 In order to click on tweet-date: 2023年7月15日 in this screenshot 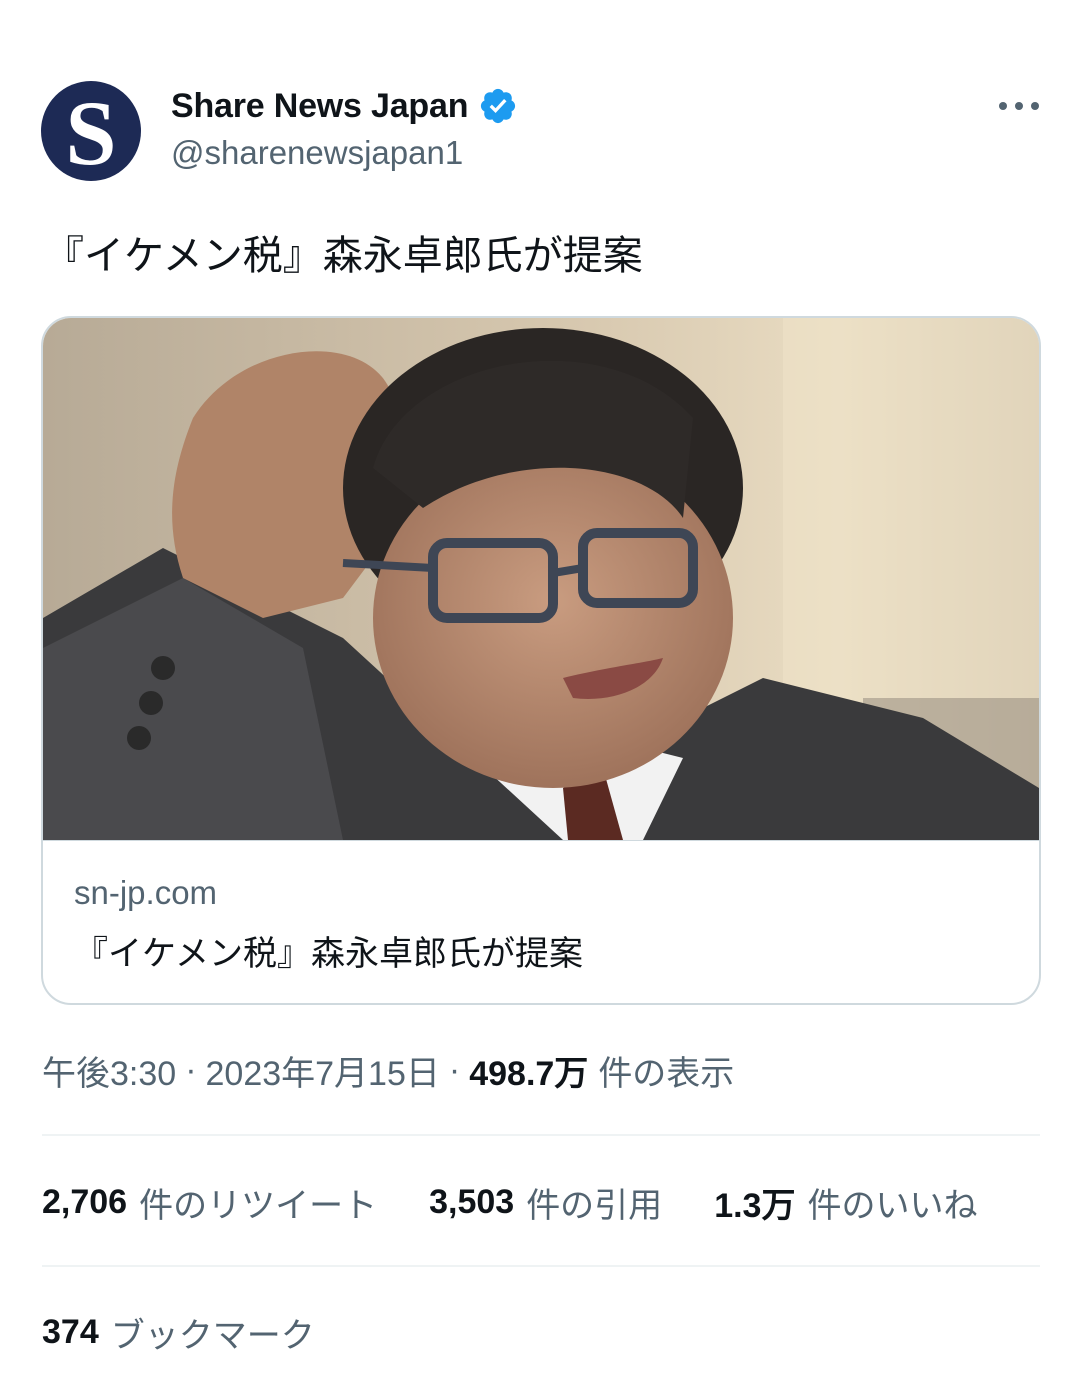, I will do `click(323, 1070)`.